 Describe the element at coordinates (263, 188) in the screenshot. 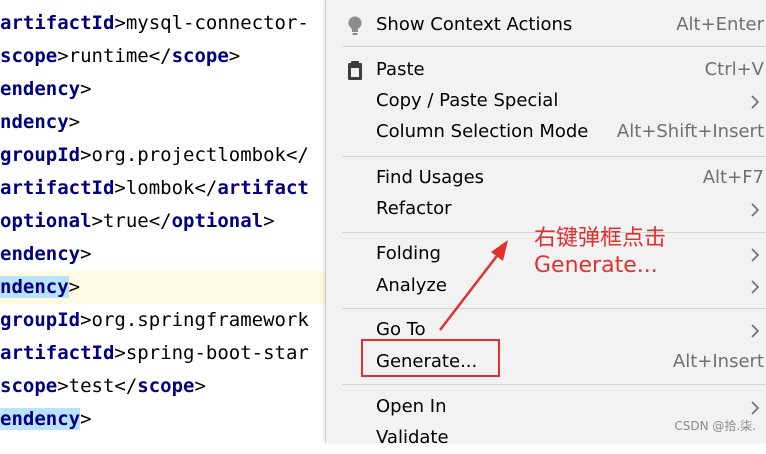

I see `xml-tag: artifact` at that location.